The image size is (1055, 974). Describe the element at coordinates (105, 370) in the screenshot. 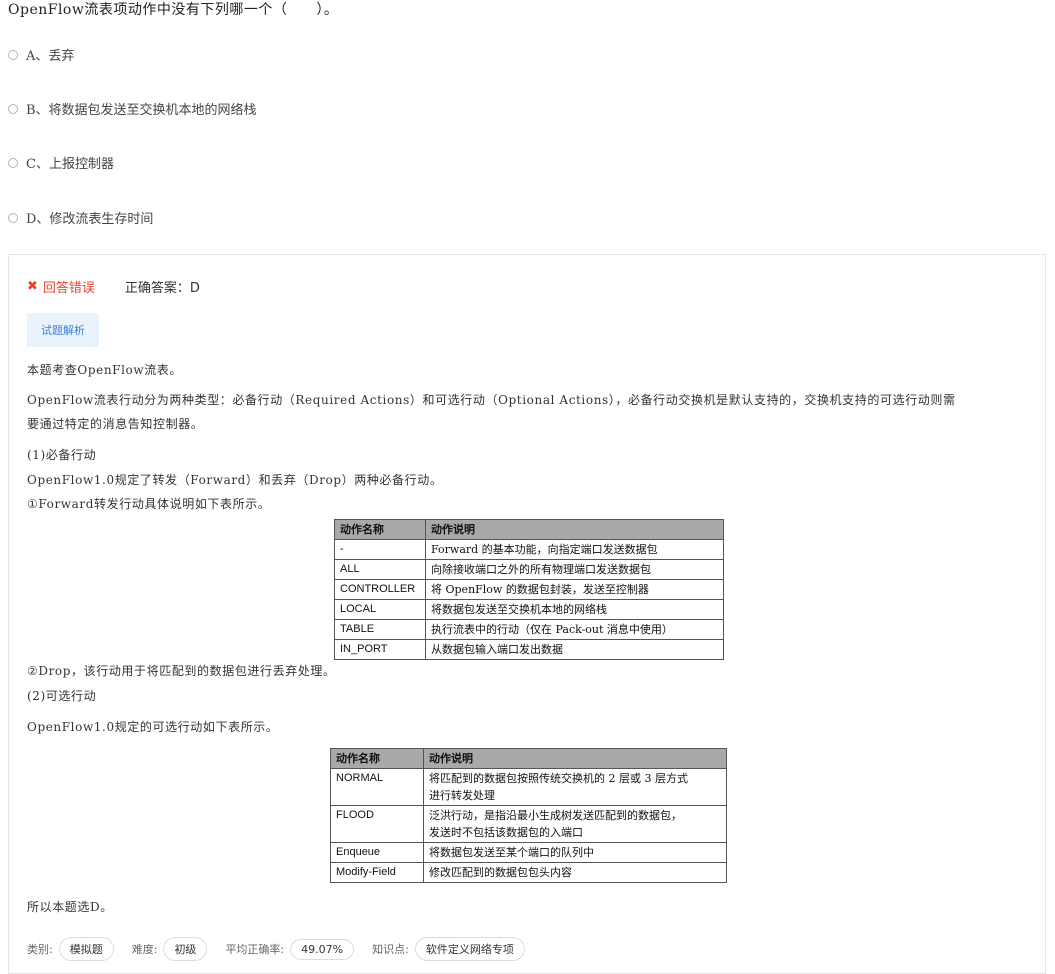

I see `explanation-intro: 本题考查OpenFlow流表。` at that location.